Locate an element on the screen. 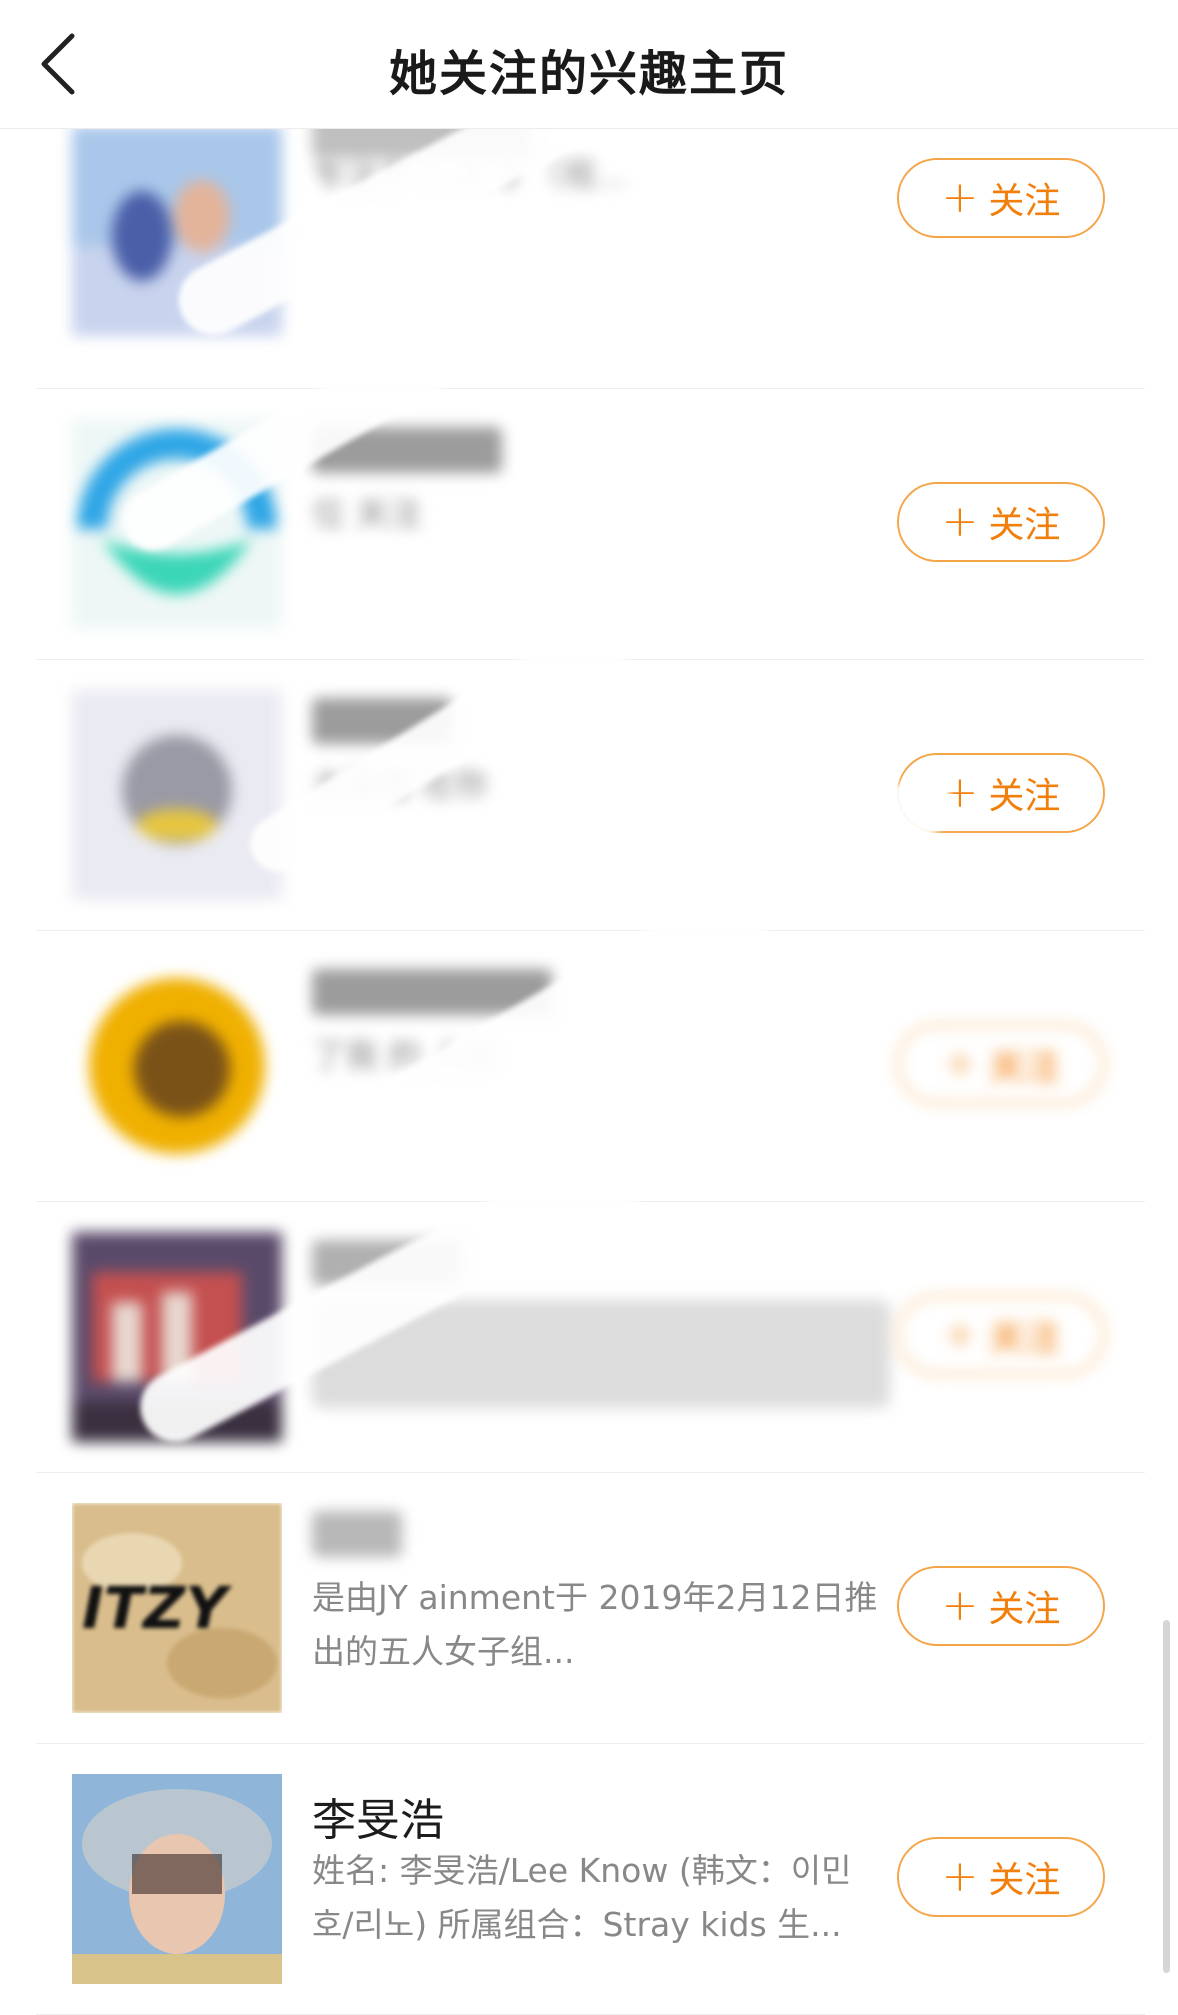 This screenshot has height=2015, width=1178. page-title: 她关注的兴趣主页 is located at coordinates (588, 74).